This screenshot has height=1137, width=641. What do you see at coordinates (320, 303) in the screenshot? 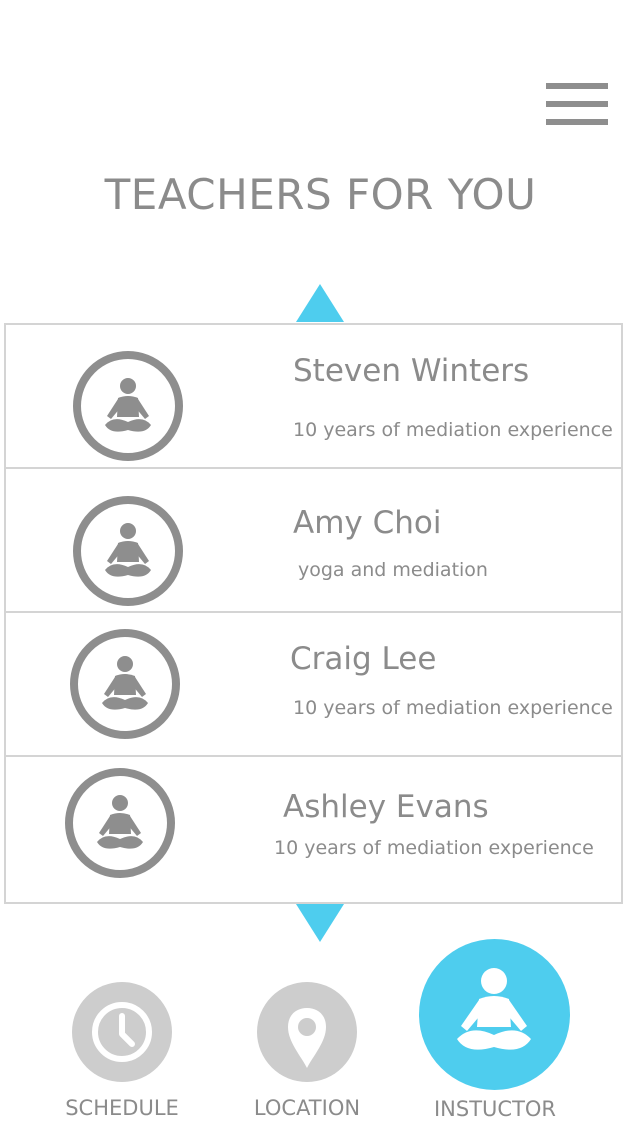
I see `triangle-up-icon` at bounding box center [320, 303].